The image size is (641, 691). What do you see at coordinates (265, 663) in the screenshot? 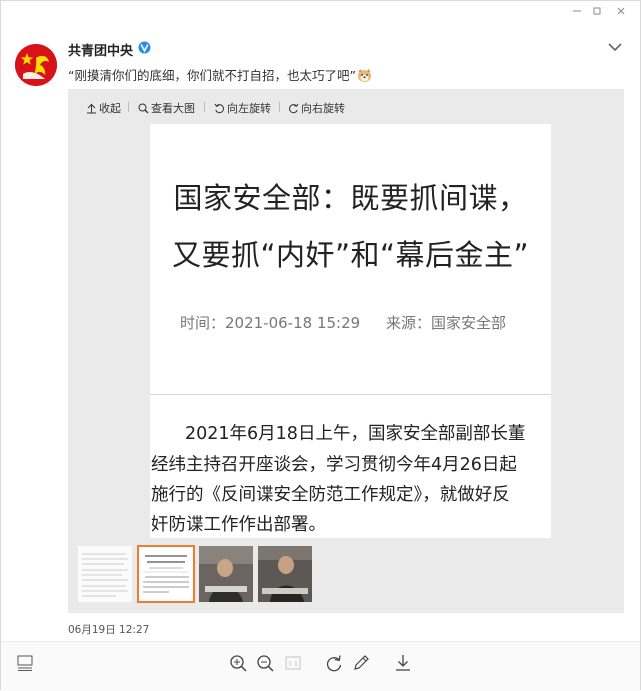
I see `zoom-out-icon` at bounding box center [265, 663].